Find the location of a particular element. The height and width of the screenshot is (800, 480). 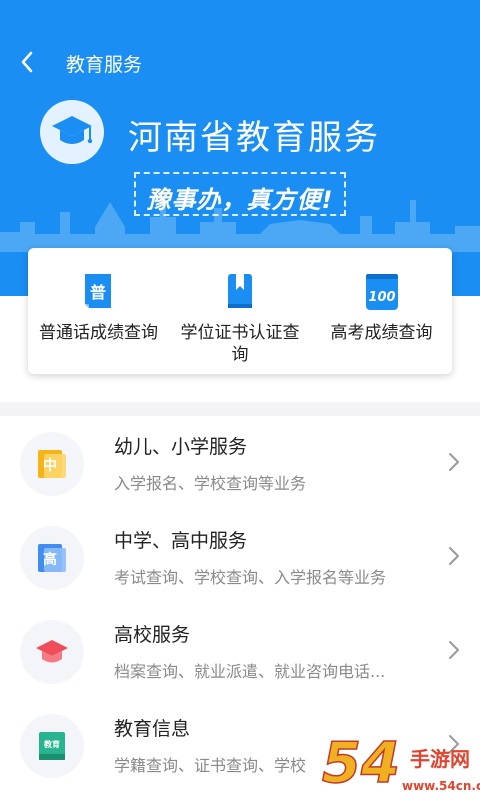

service-icon is located at coordinates (52, 652).